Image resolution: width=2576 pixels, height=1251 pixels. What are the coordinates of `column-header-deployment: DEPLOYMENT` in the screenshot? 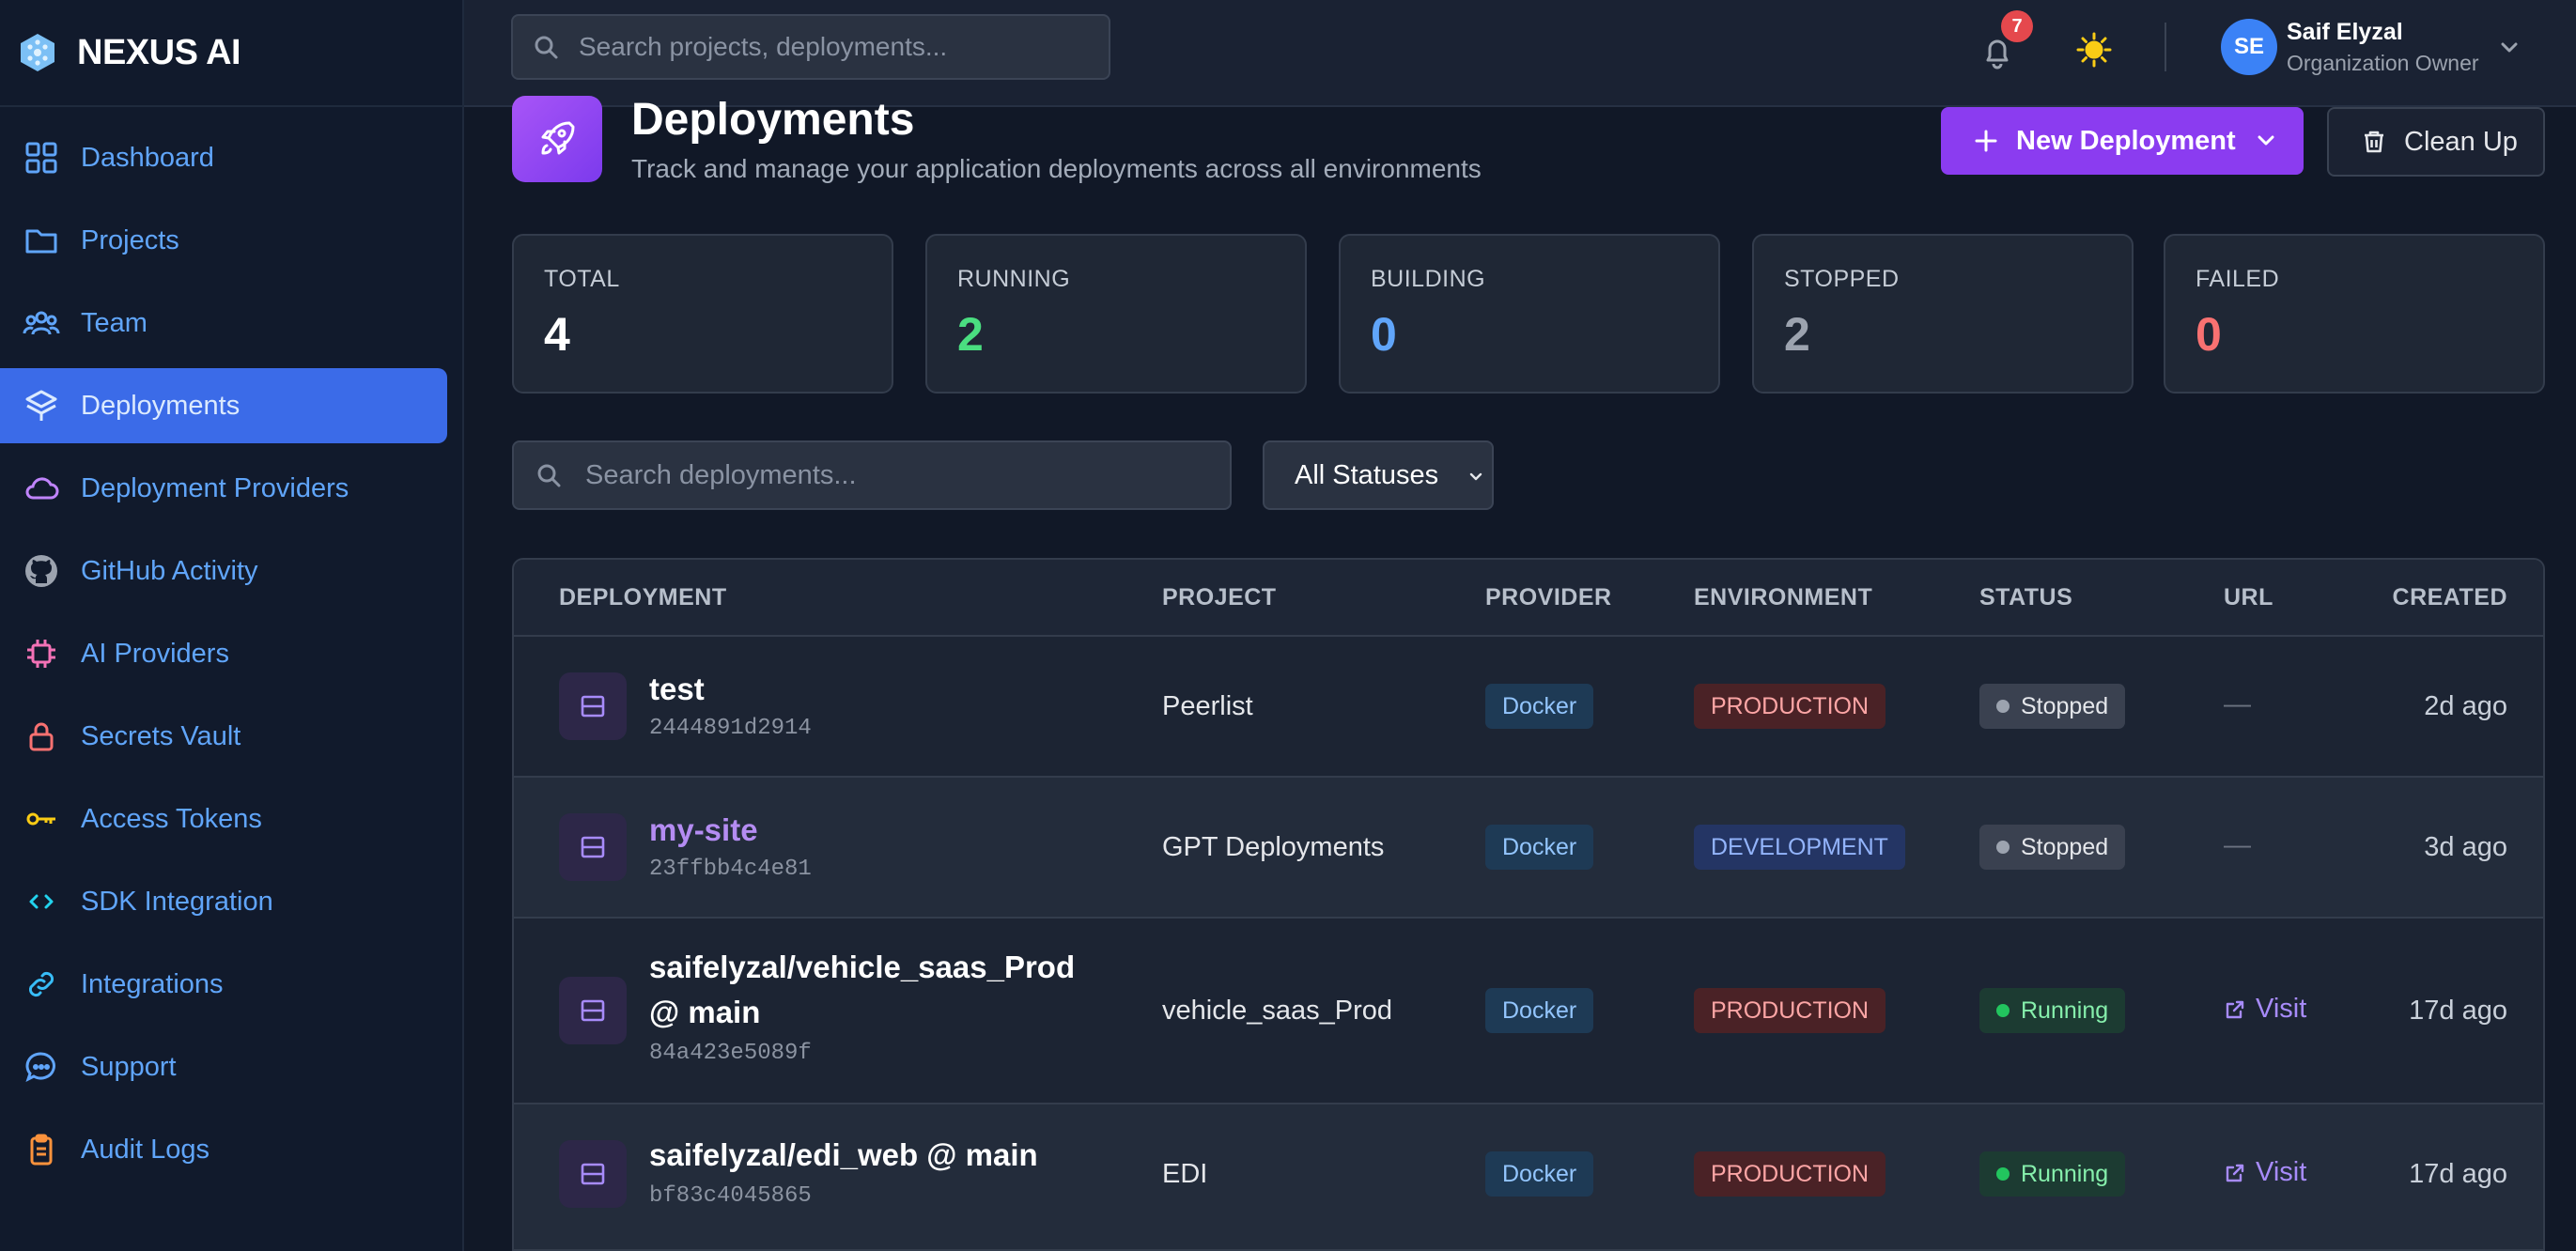 It's located at (643, 597).